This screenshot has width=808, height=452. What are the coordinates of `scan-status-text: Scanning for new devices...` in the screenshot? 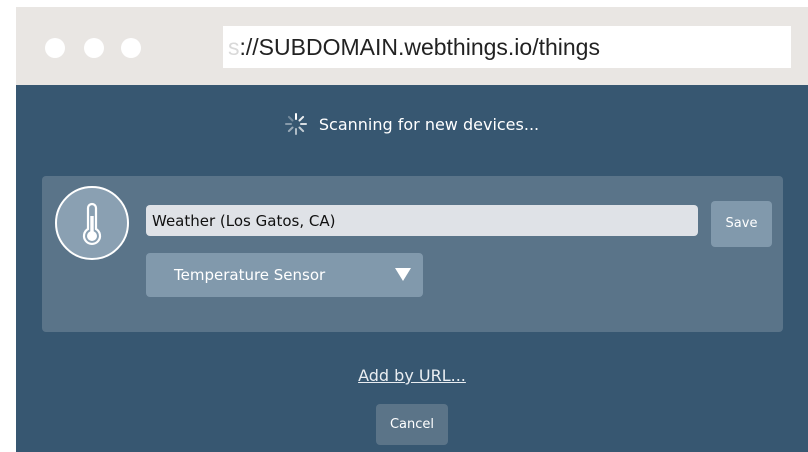 It's located at (429, 124).